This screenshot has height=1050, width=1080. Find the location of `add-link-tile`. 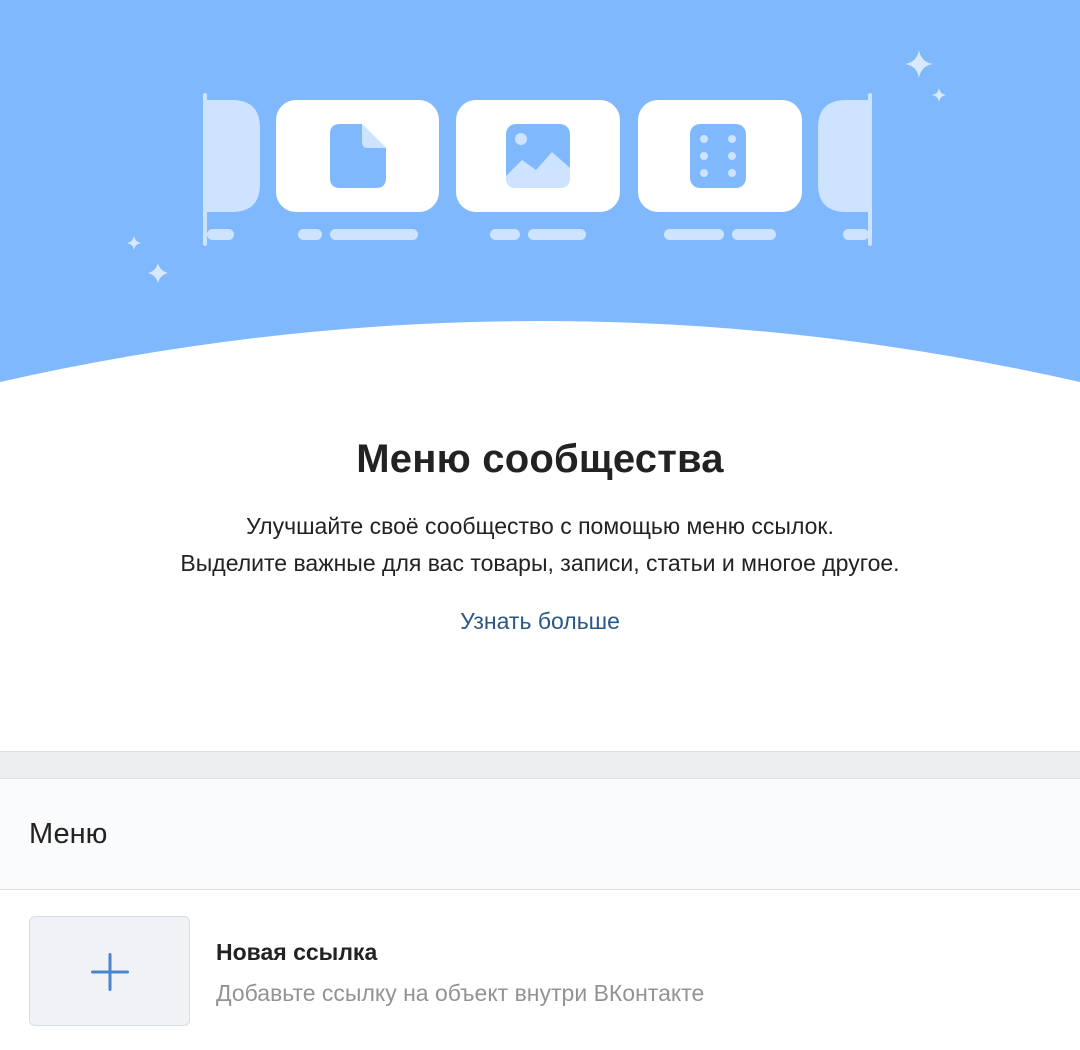

add-link-tile is located at coordinates (109, 971).